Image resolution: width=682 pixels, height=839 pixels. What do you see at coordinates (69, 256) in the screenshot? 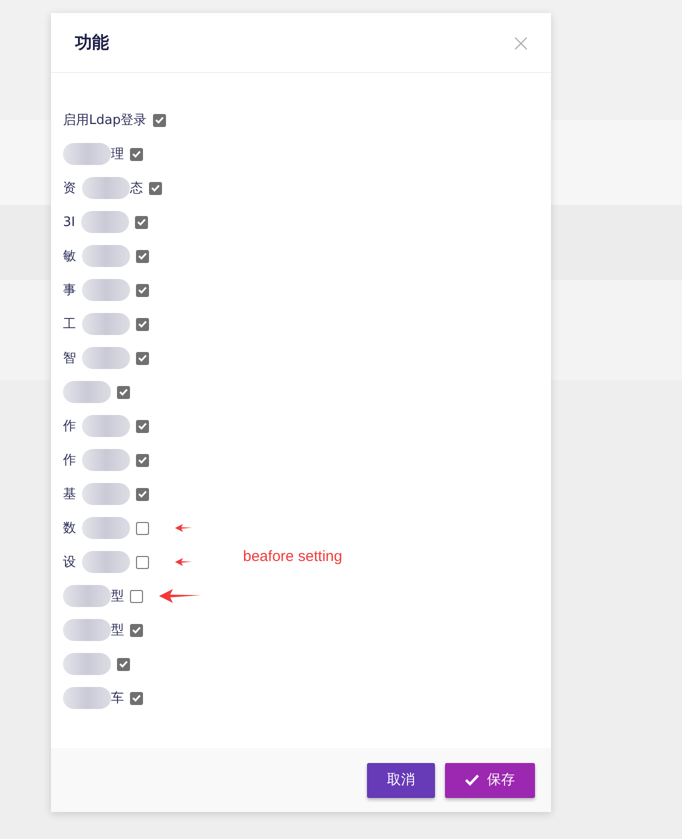
I see `feature-label: 敏` at bounding box center [69, 256].